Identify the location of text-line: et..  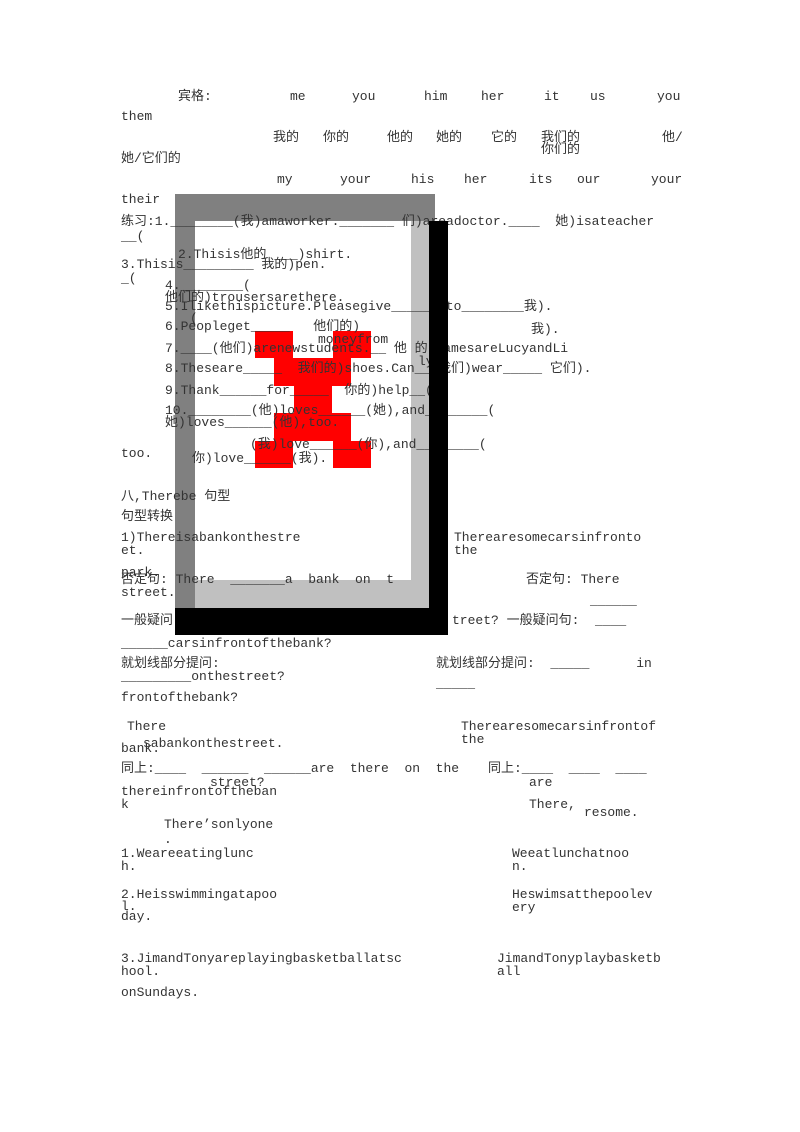
(133, 550).